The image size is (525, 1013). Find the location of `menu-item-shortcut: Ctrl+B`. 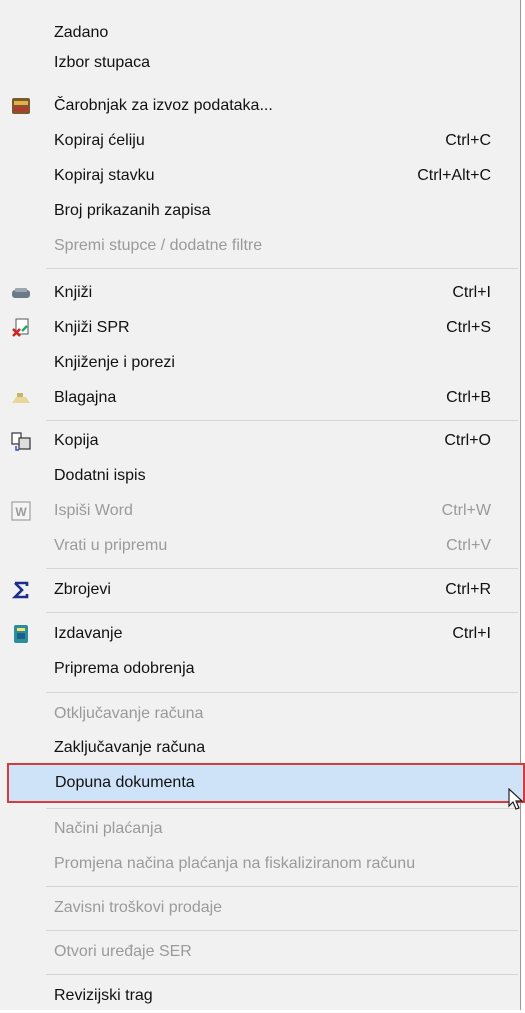

menu-item-shortcut: Ctrl+B is located at coordinates (468, 397).